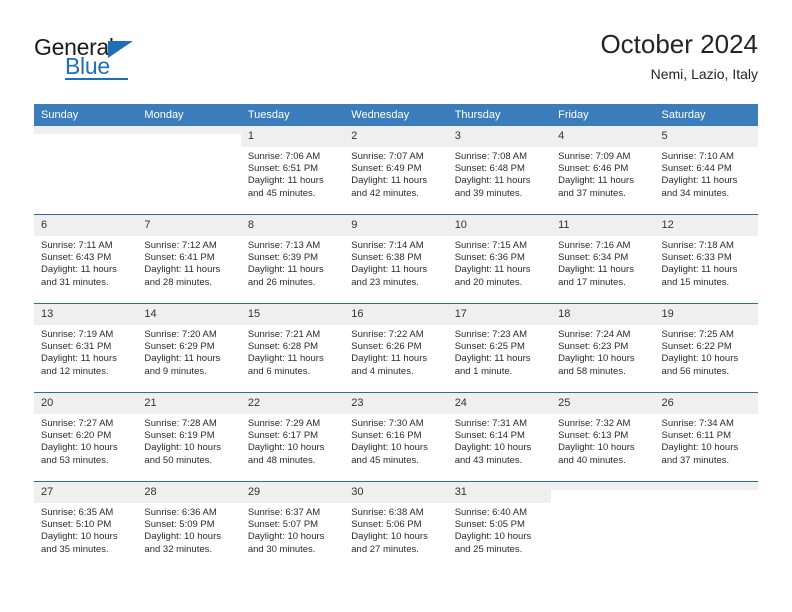 Image resolution: width=792 pixels, height=612 pixels. I want to click on sunrise-text: Sunrise: 7:13 AM, so click(284, 245).